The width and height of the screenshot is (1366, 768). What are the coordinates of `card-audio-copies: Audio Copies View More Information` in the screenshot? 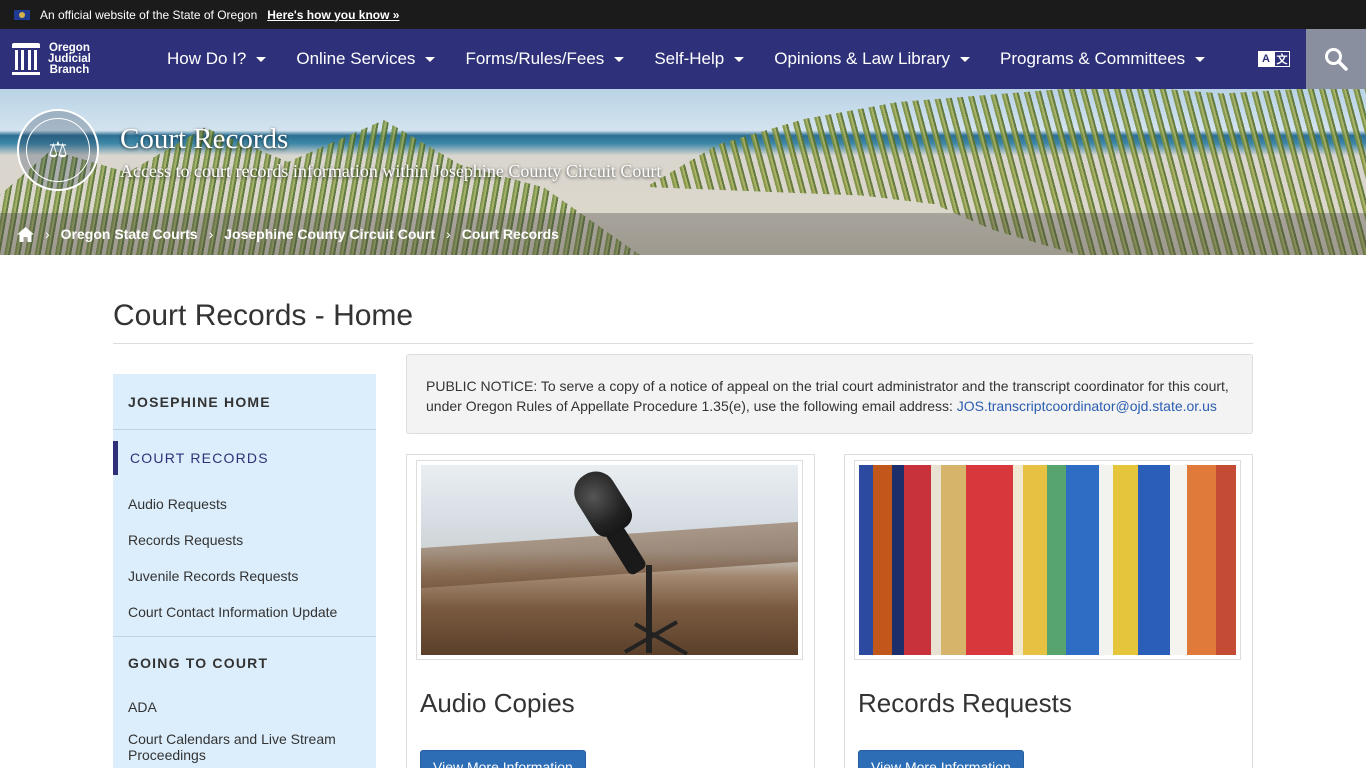 It's located at (610, 611).